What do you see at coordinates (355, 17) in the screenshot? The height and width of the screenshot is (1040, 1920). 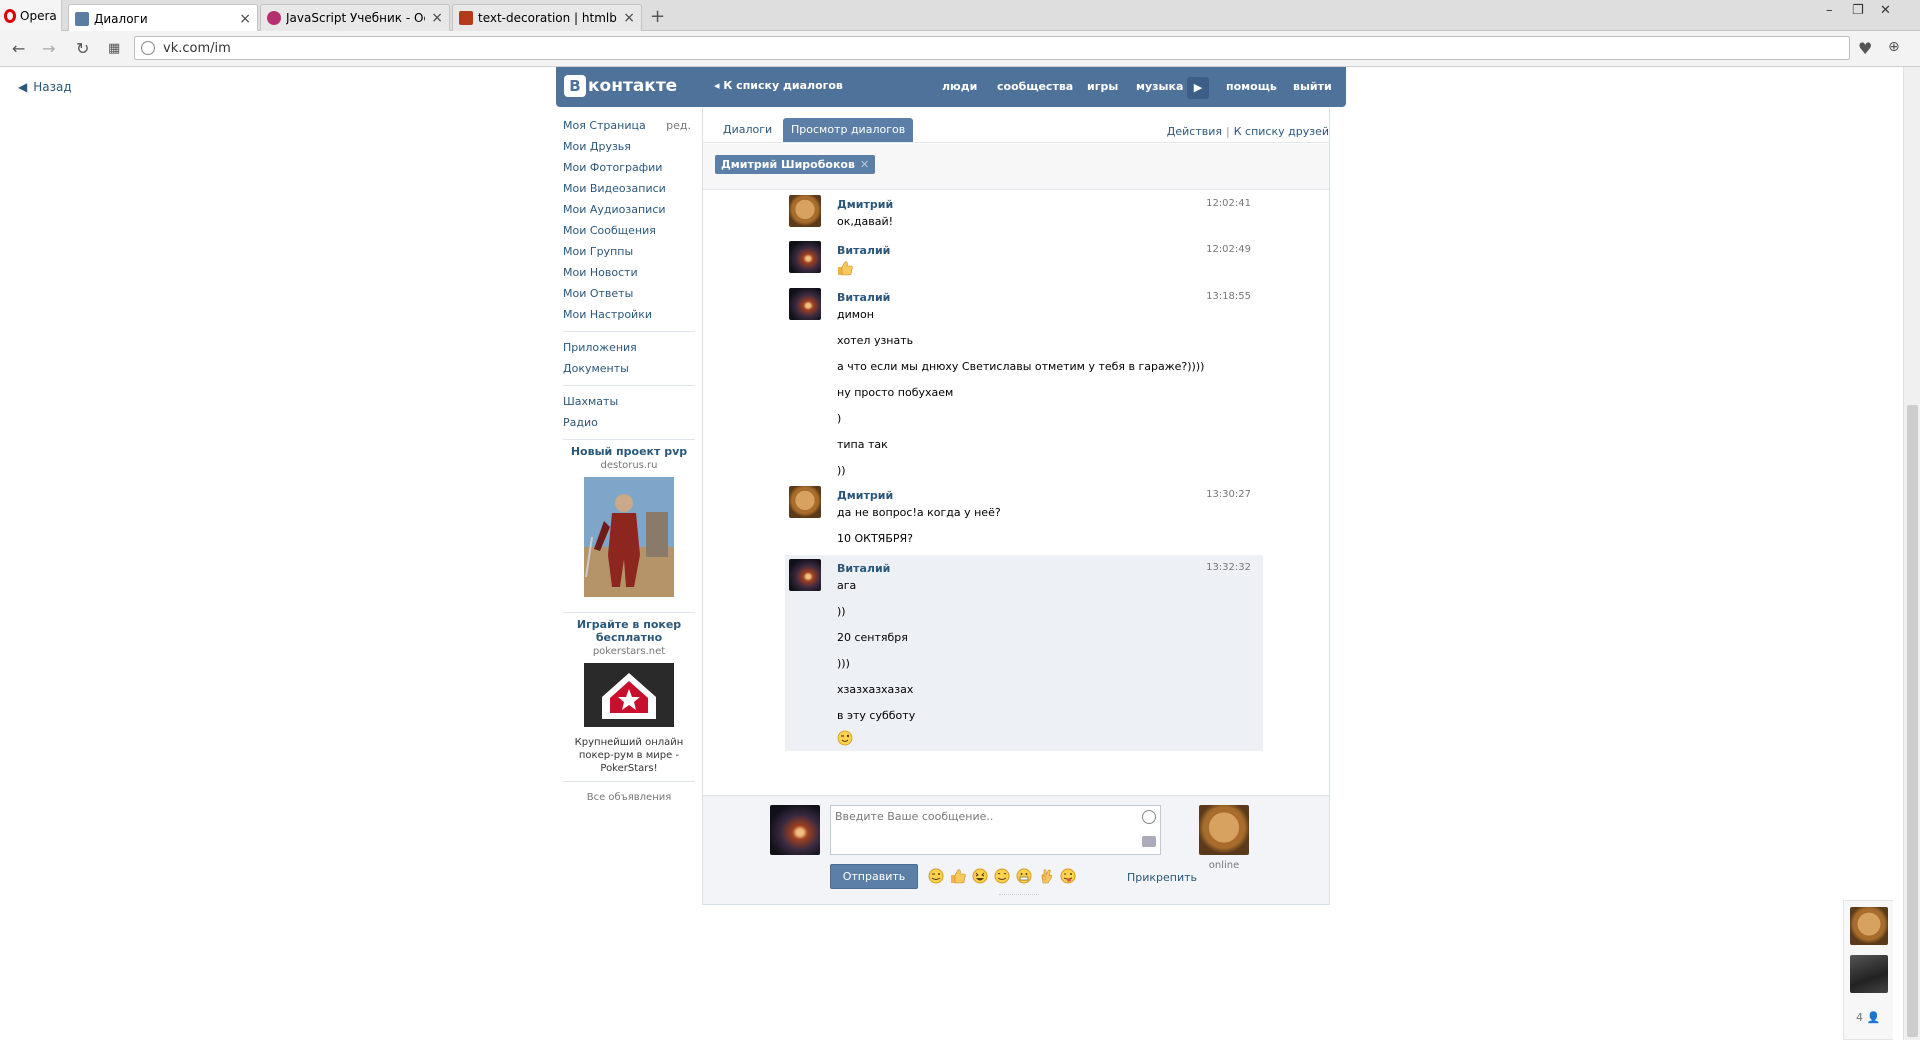 I see `tab-javascript: JavaScript Учебник - Осн ×` at bounding box center [355, 17].